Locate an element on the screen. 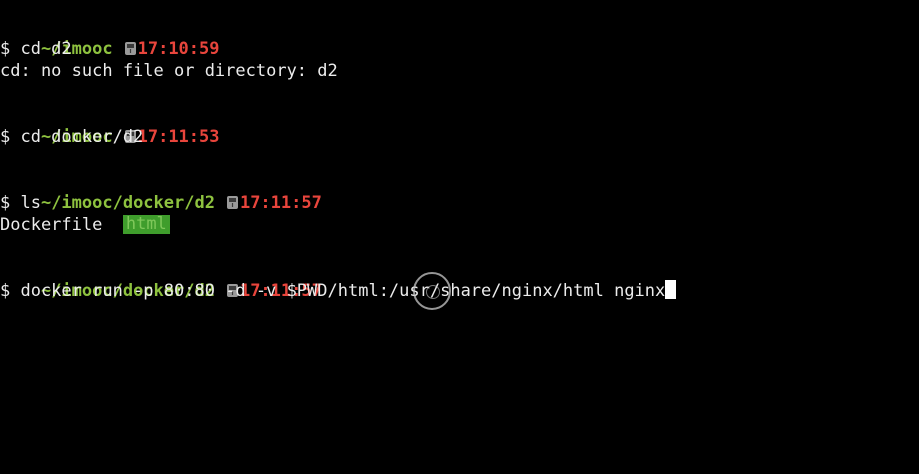  command-output: Dockerfile html is located at coordinates (459, 225).